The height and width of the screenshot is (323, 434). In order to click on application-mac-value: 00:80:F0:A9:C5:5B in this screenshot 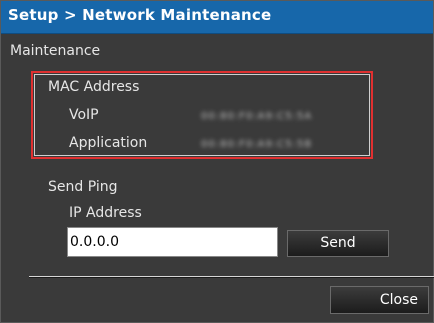, I will do `click(257, 144)`.